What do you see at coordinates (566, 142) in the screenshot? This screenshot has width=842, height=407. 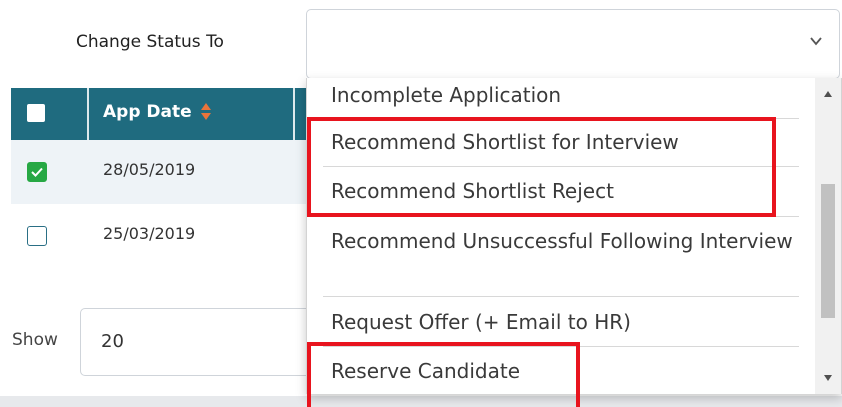 I see `dropdown-option: Recommend Shortlist for Interview` at bounding box center [566, 142].